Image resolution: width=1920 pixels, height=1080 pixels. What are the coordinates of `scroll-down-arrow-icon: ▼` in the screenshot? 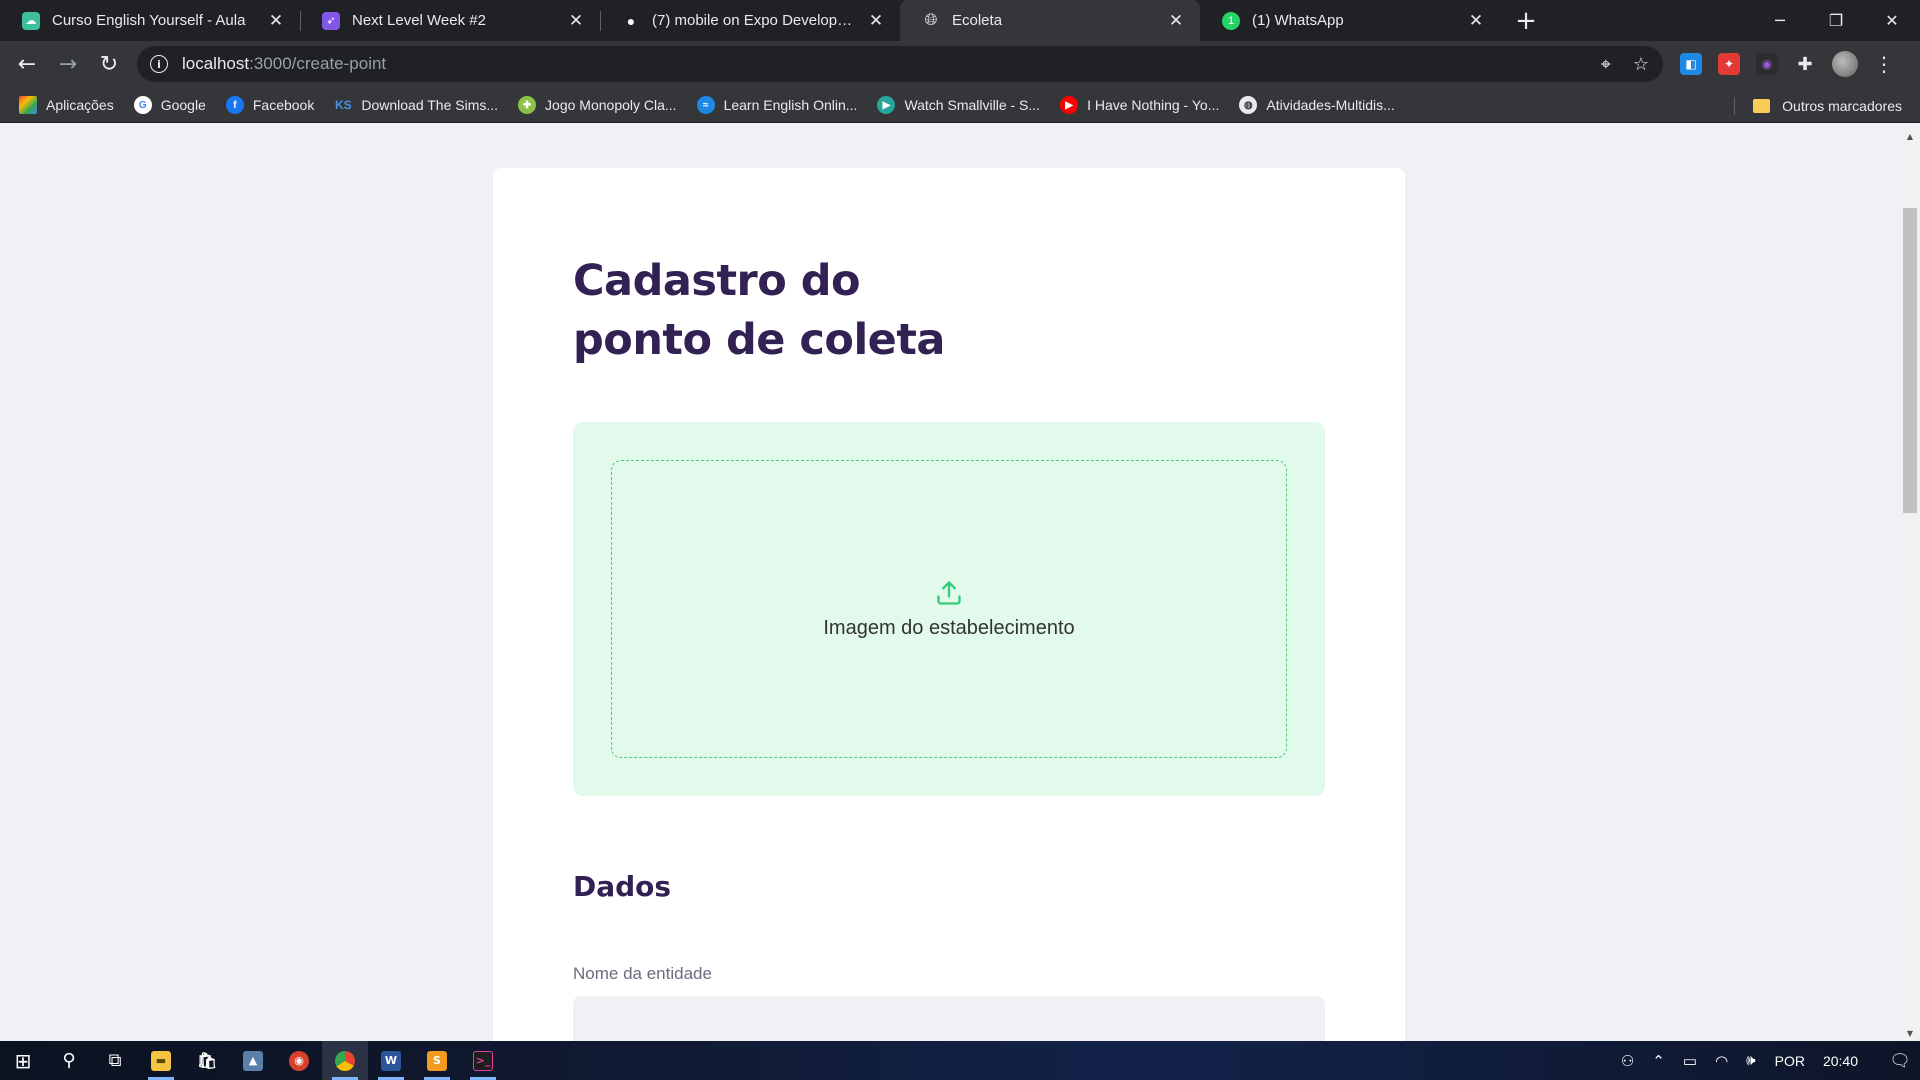 It's located at (1910, 1033).